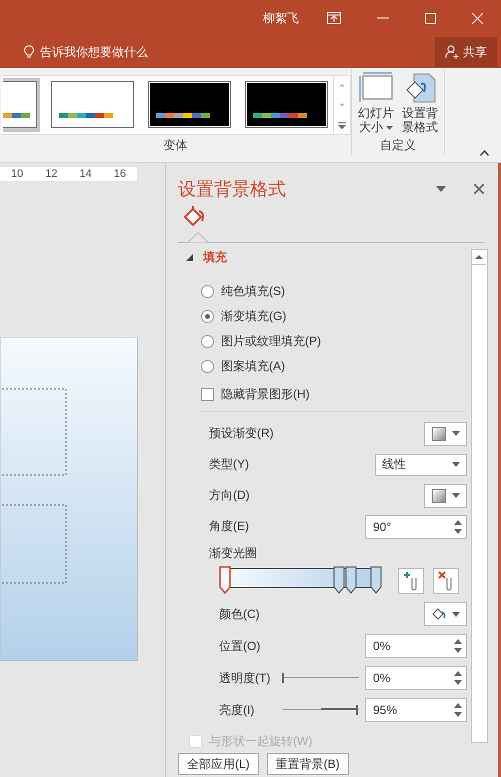 Image resolution: width=501 pixels, height=777 pixels. Describe the element at coordinates (68, 174) in the screenshot. I see `ruler: 10 12 14 16` at that location.